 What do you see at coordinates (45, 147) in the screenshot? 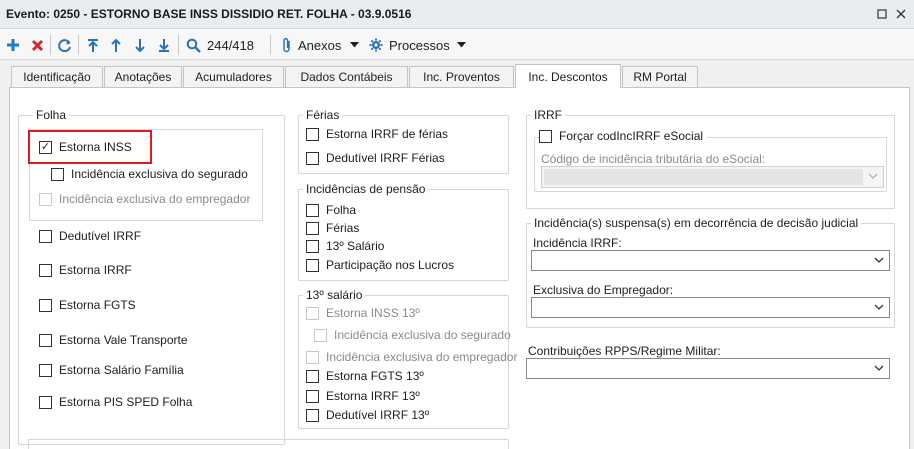
I see `checkmark-icon: ✓` at bounding box center [45, 147].